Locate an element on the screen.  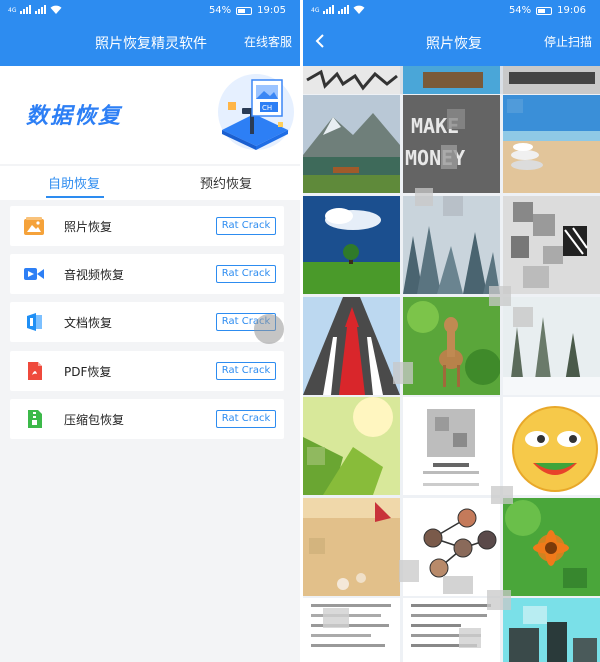
partial-photo-row is located at coordinates (451, 80).